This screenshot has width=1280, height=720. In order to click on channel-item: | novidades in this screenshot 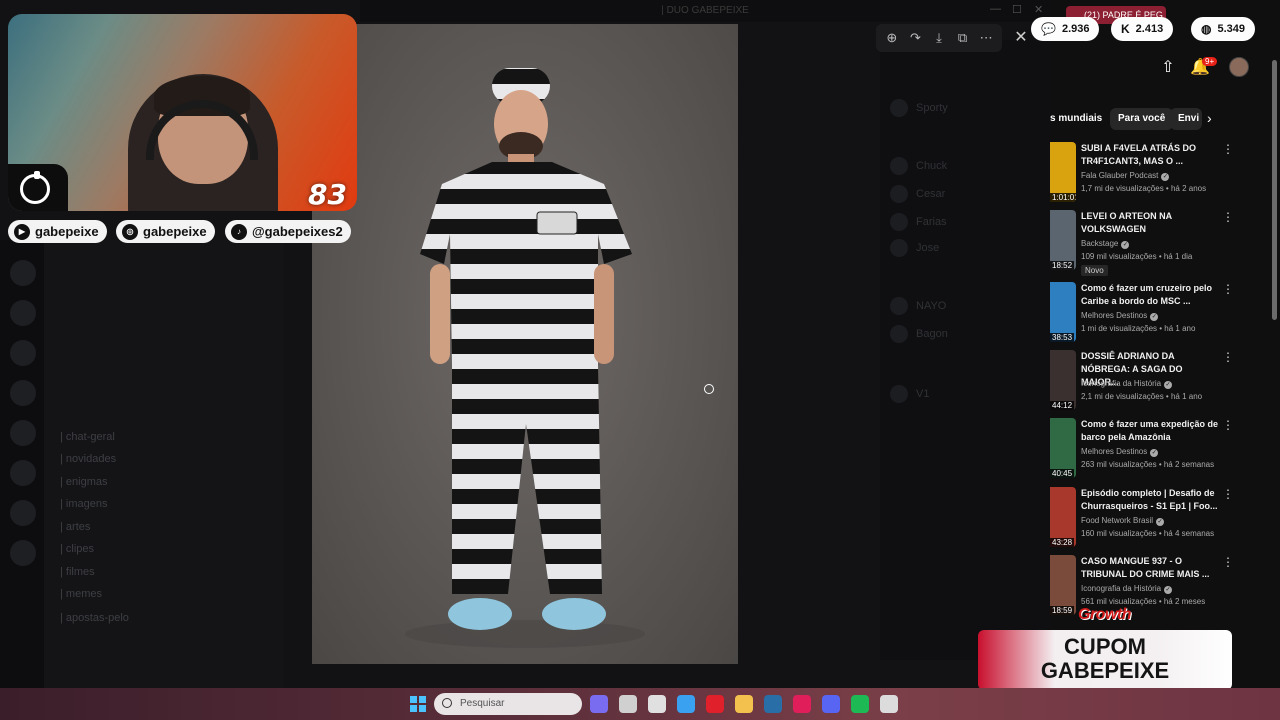, I will do `click(88, 459)`.